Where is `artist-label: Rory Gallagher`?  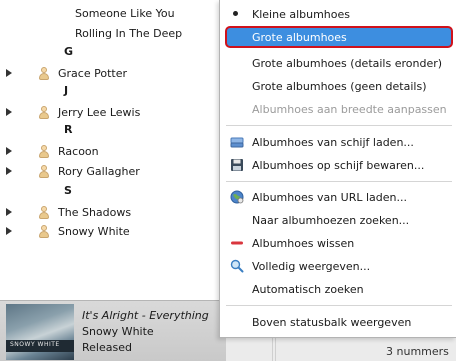 artist-label: Rory Gallagher is located at coordinates (99, 171).